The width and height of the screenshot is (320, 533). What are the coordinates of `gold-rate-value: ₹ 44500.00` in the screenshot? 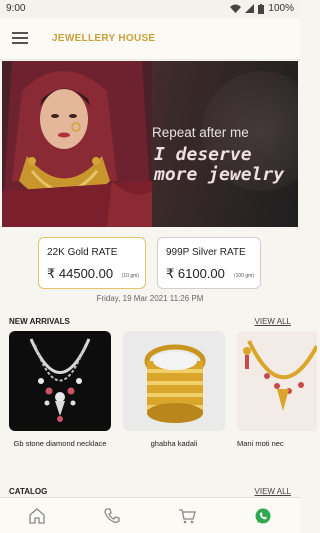 It's located at (80, 273).